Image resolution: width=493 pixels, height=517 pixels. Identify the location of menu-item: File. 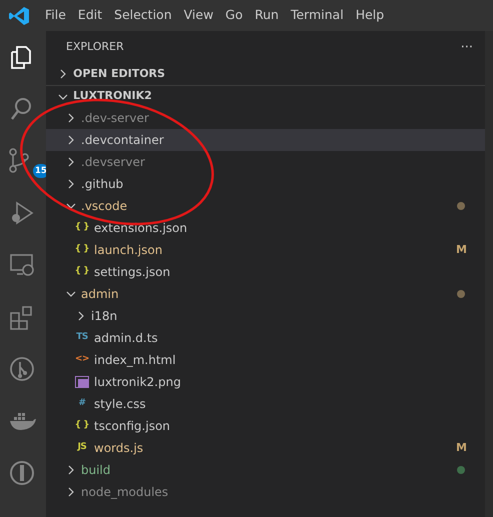
(55, 15).